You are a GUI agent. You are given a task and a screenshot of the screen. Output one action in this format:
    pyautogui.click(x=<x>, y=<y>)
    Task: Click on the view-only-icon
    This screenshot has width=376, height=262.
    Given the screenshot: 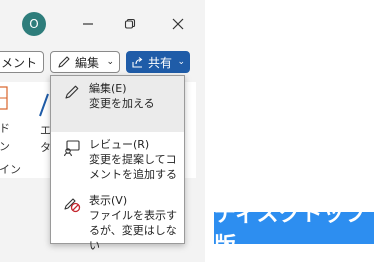 What is the action you would take?
    pyautogui.click(x=72, y=205)
    